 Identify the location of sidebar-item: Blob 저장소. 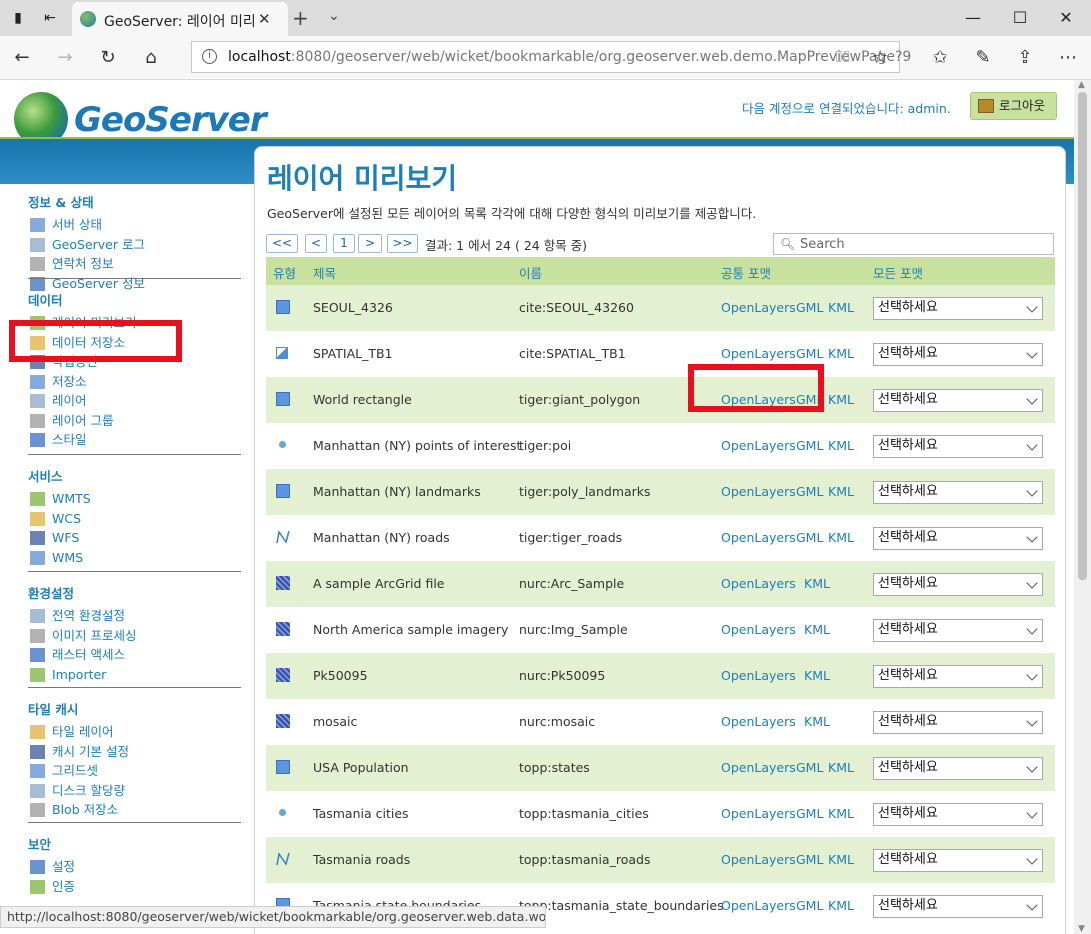
(74, 810).